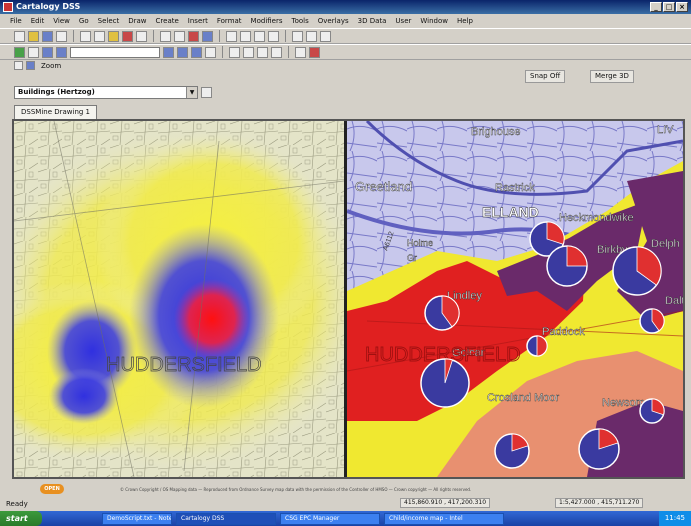 This screenshot has width=691, height=526. What do you see at coordinates (19, 36) in the screenshot?
I see `new-icon` at bounding box center [19, 36].